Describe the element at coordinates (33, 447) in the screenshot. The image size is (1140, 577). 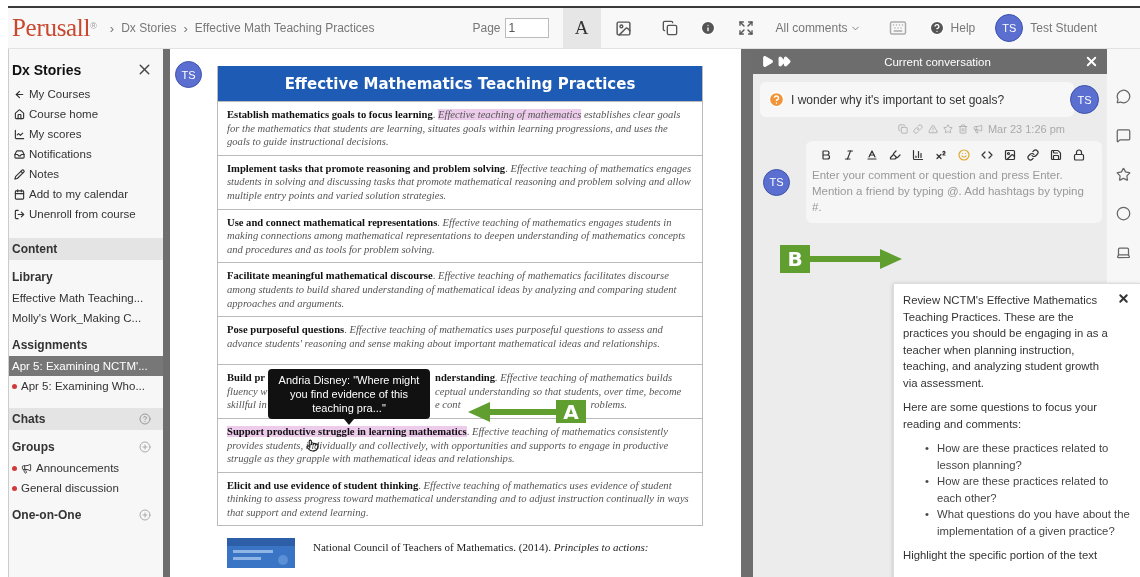
I see `group-title: Groups` at that location.